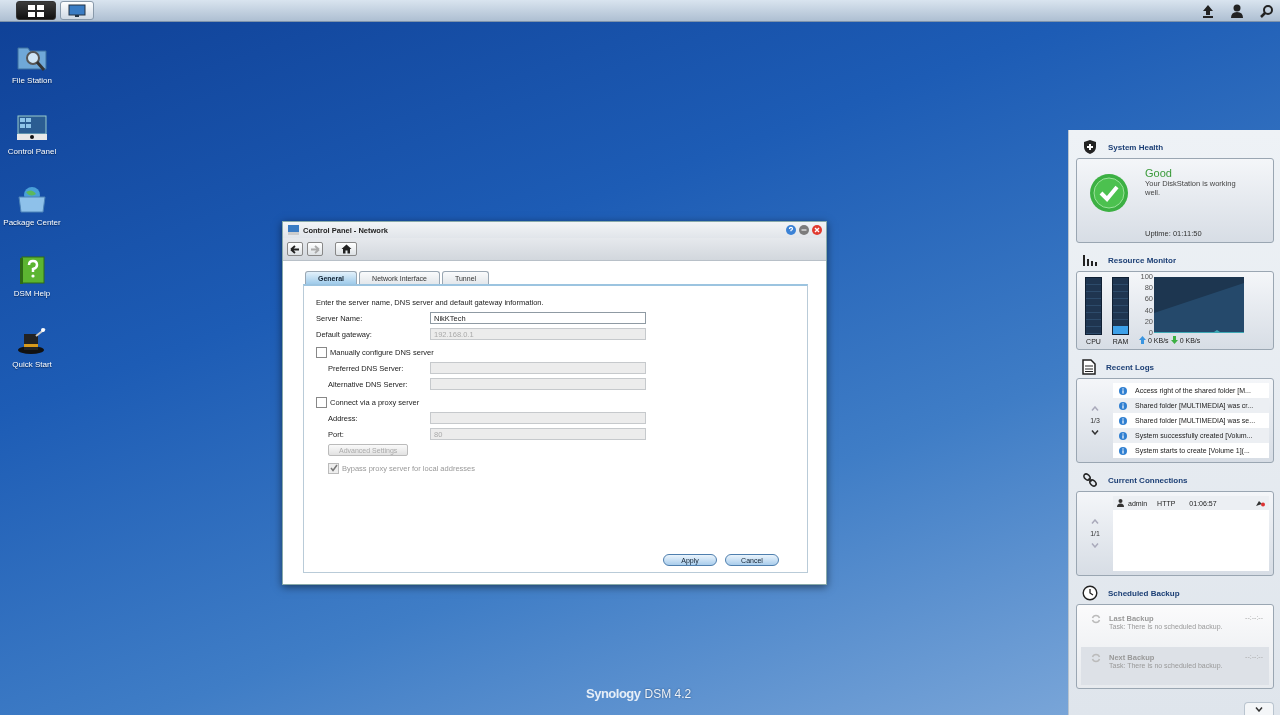  What do you see at coordinates (1260, 503) in the screenshot?
I see `disconnect-icon` at bounding box center [1260, 503].